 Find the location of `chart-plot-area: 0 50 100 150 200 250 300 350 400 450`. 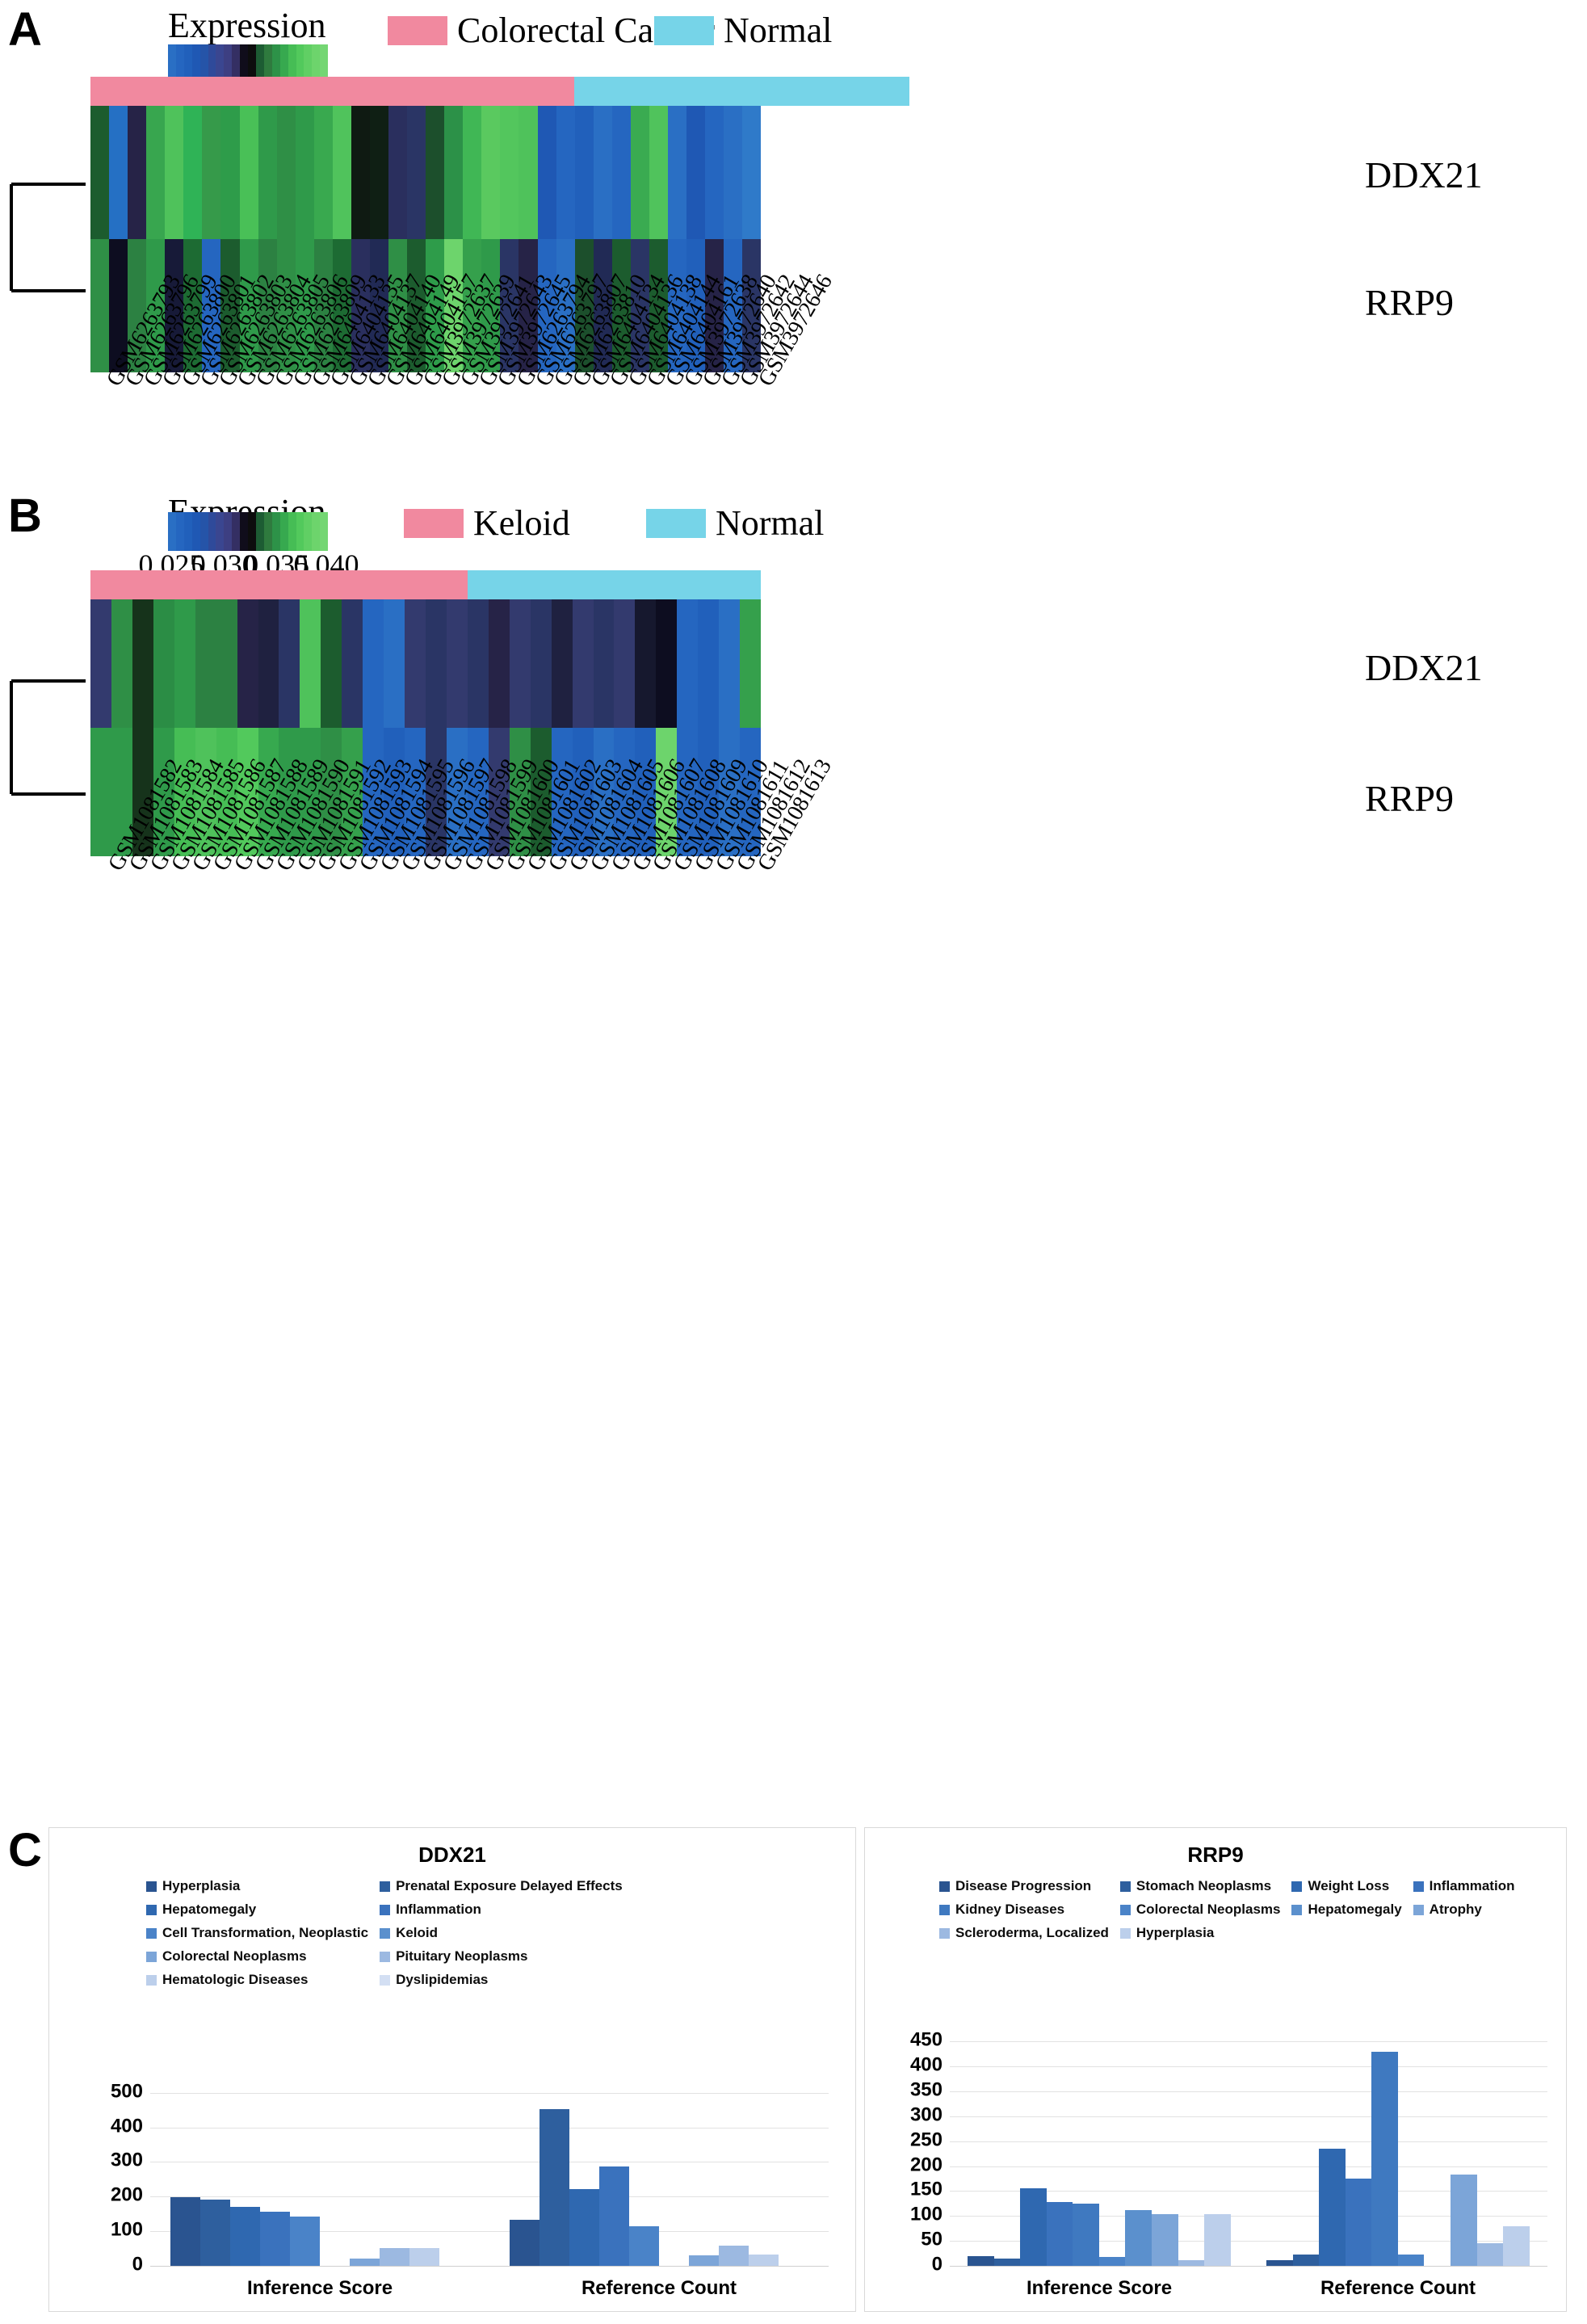

chart-plot-area: 0 50 100 150 200 250 300 350 400 450 is located at coordinates (1228, 2153).